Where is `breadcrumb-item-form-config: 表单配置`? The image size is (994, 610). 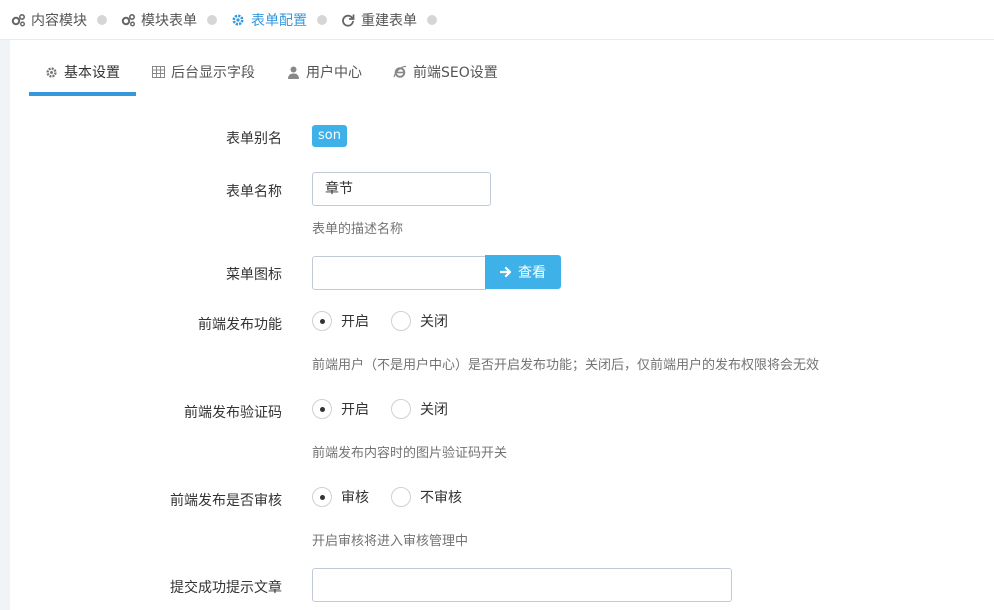
breadcrumb-item-form-config: 表单配置 is located at coordinates (268, 20).